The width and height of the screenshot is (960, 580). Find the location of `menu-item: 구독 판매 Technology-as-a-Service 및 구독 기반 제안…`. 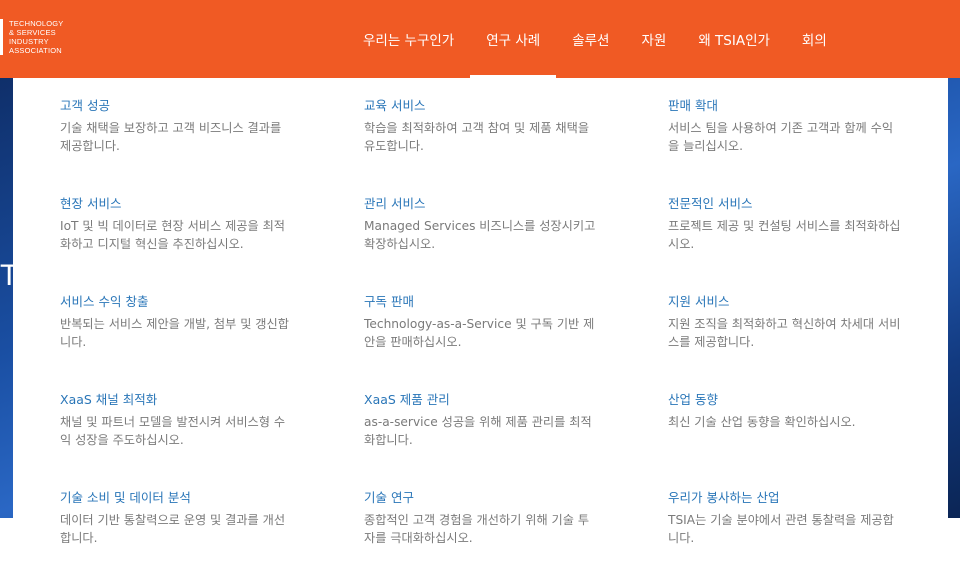

menu-item: 구독 판매 Technology-as-a-Service 및 구독 기반 제안… is located at coordinates (482, 342).